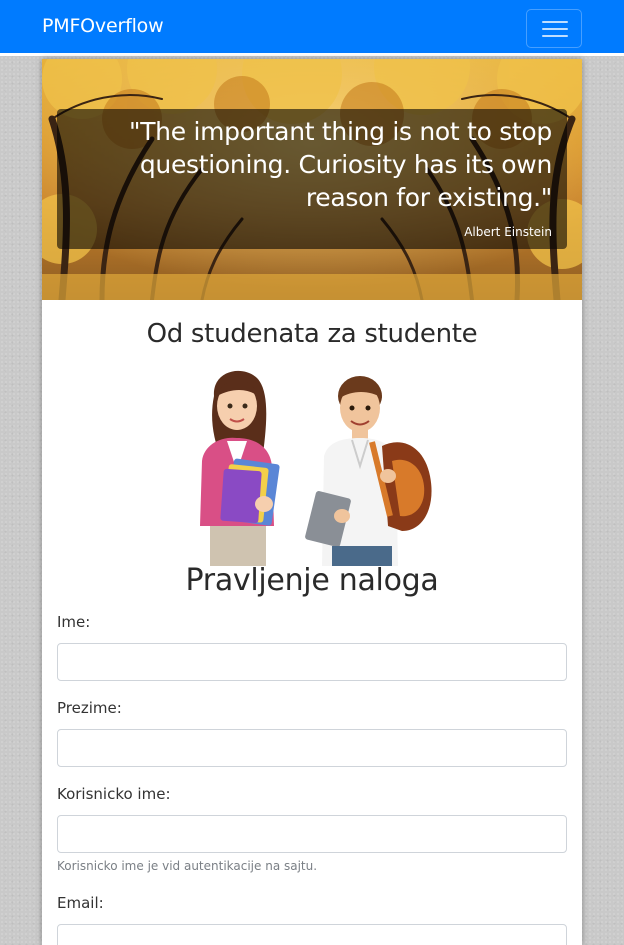  I want to click on navbar: PMFOverflow, so click(312, 28).